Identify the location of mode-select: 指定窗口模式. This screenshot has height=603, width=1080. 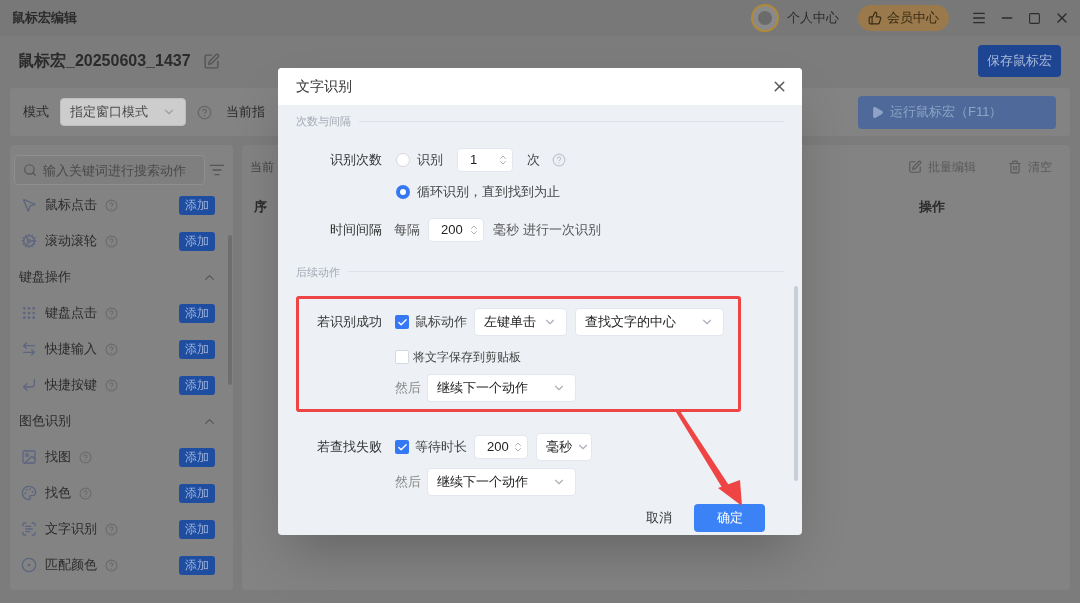
(123, 112).